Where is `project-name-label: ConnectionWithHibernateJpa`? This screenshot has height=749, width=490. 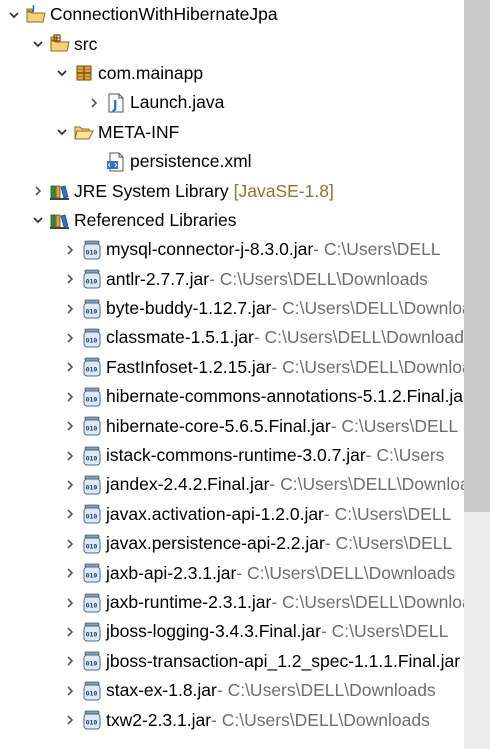
project-name-label: ConnectionWithHibernateJpa is located at coordinates (164, 14).